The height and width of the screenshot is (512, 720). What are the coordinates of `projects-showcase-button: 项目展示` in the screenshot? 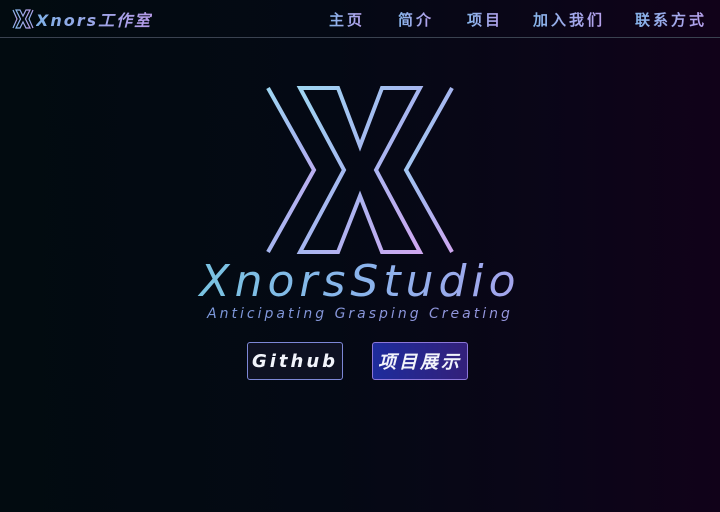 It's located at (420, 361).